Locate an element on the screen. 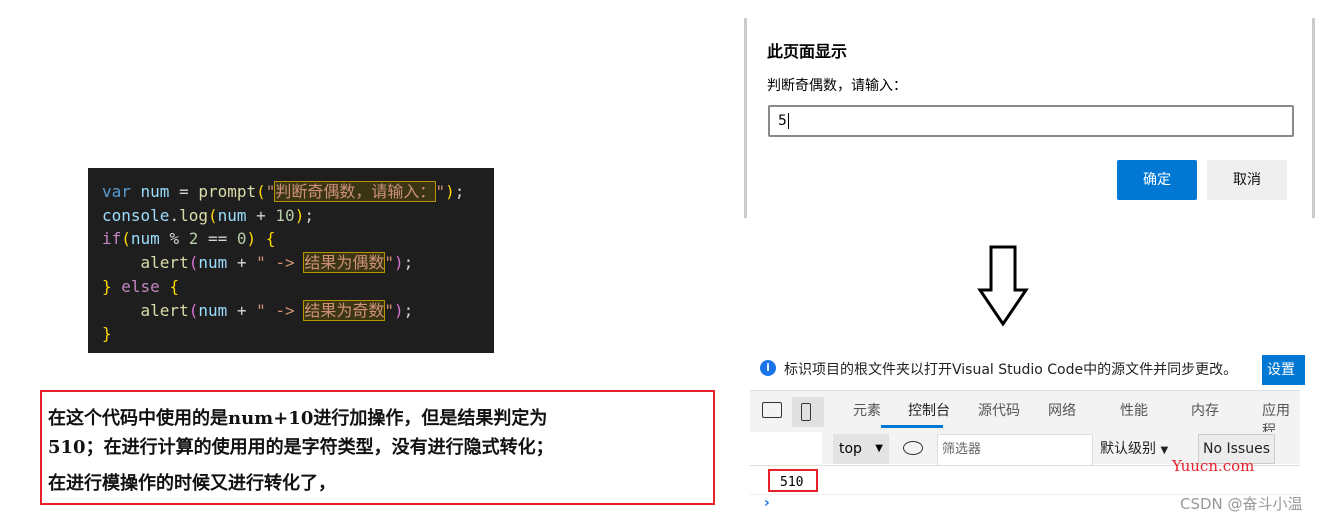 The width and height of the screenshot is (1334, 521). code-line: console.log(num + 10); is located at coordinates (208, 216).